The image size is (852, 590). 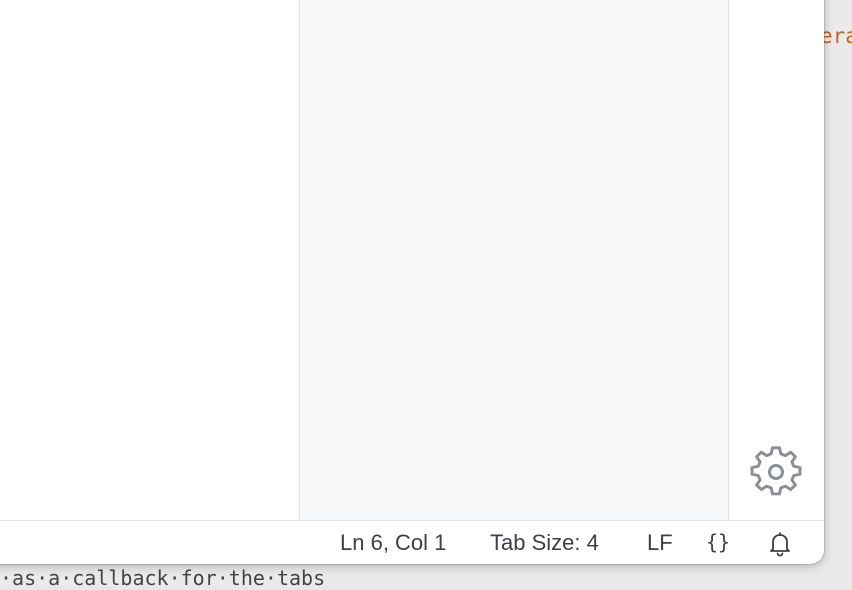 I want to click on language-mode-indicator: {}, so click(x=718, y=542).